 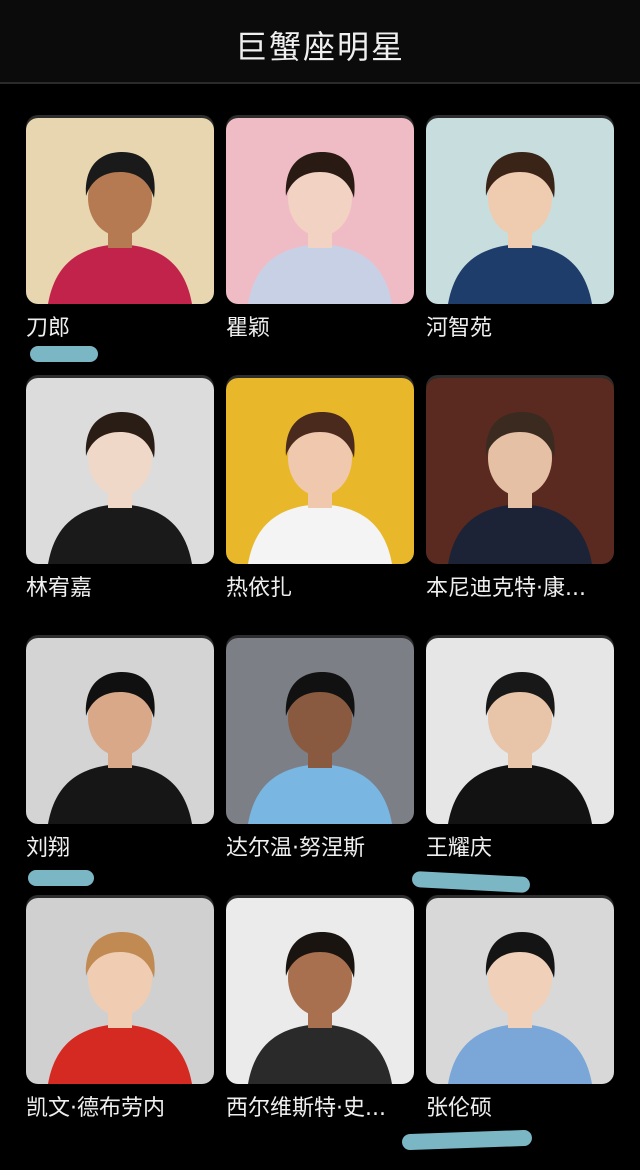 I want to click on celebrity-name: 达尔温·努涅斯, so click(x=320, y=849).